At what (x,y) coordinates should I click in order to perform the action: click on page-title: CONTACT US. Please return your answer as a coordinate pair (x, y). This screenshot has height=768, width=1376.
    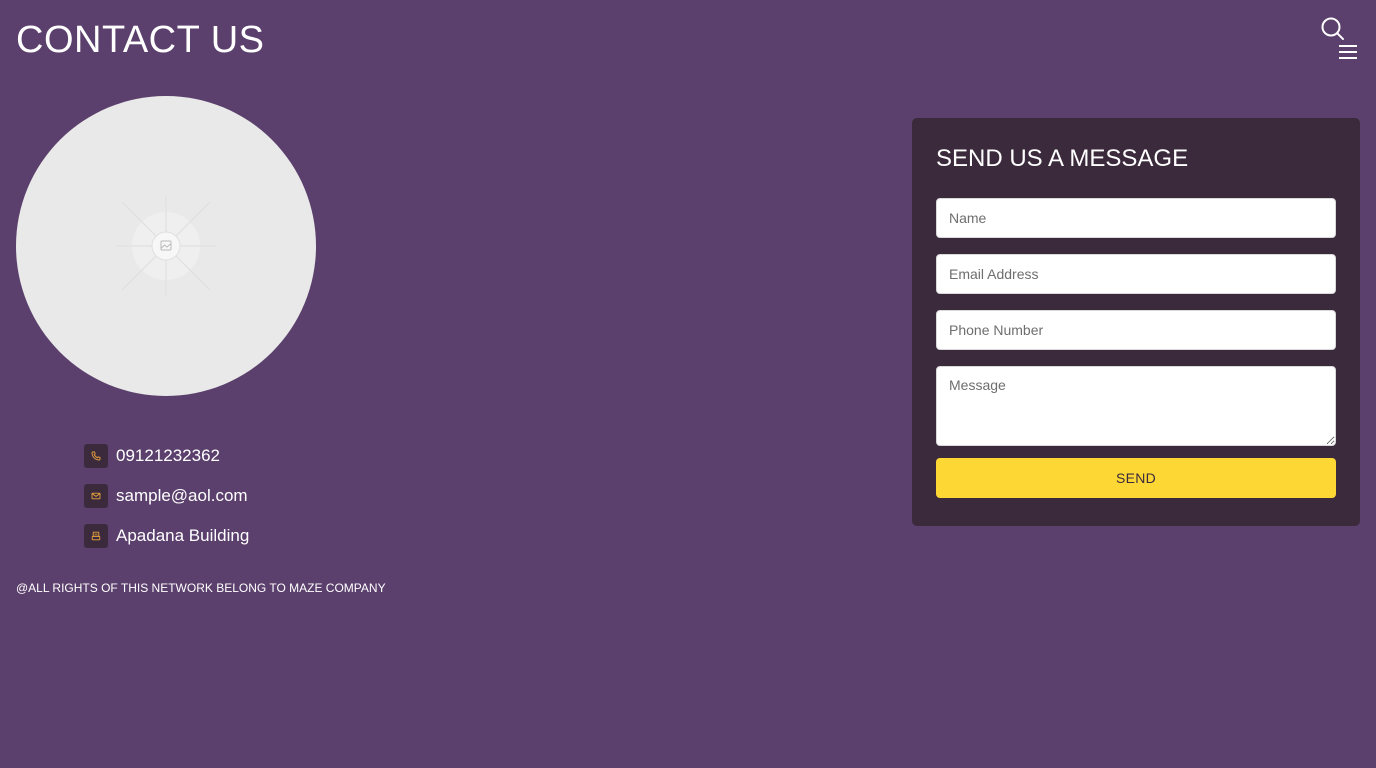
    Looking at the image, I should click on (140, 40).